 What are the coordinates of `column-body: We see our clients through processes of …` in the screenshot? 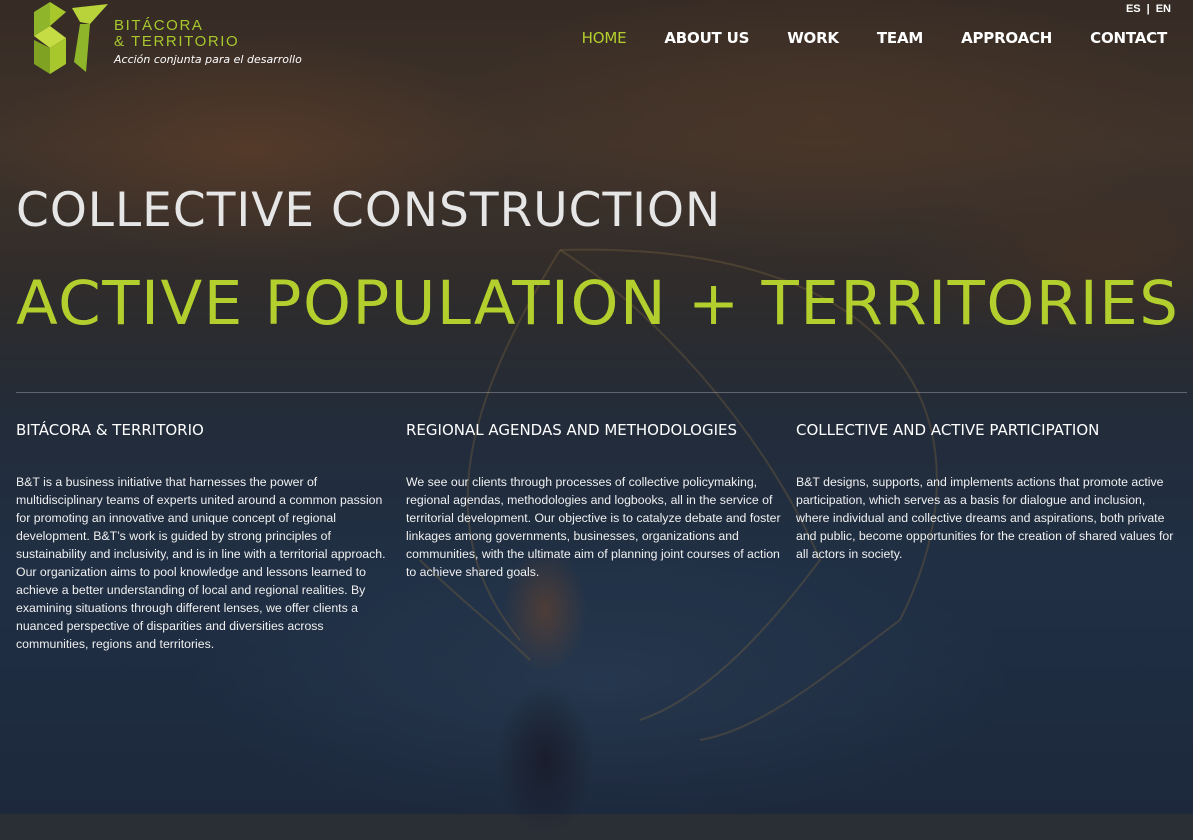 It's located at (593, 527).